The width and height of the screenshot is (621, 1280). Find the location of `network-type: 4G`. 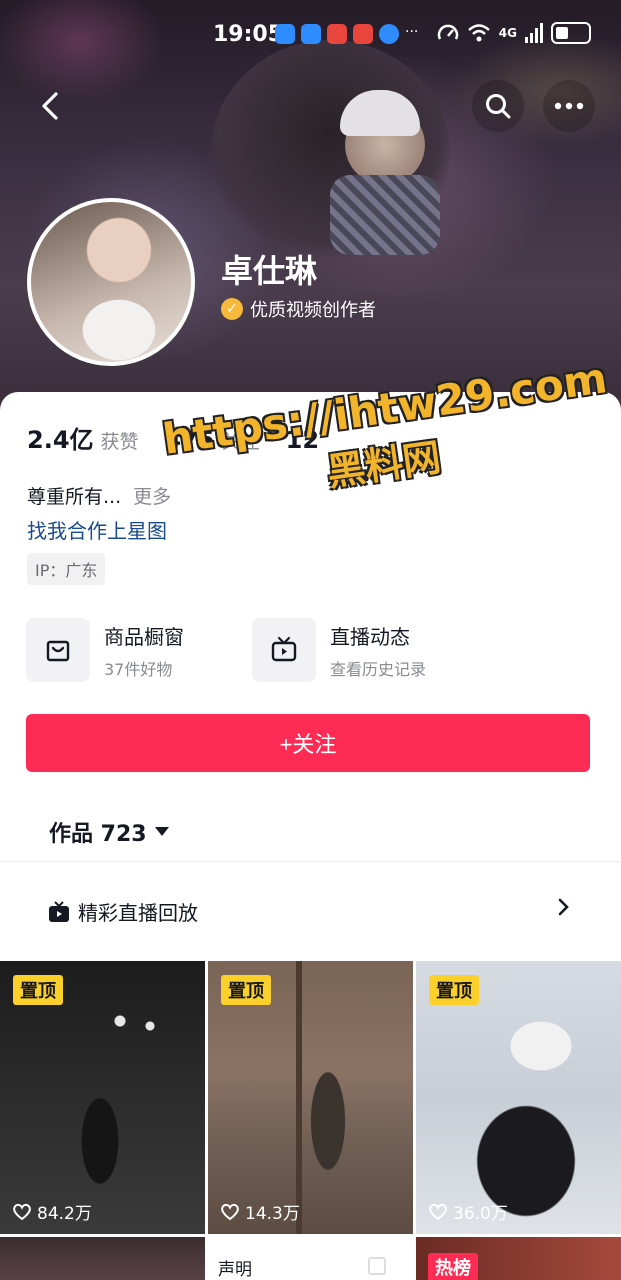

network-type: 4G is located at coordinates (507, 33).